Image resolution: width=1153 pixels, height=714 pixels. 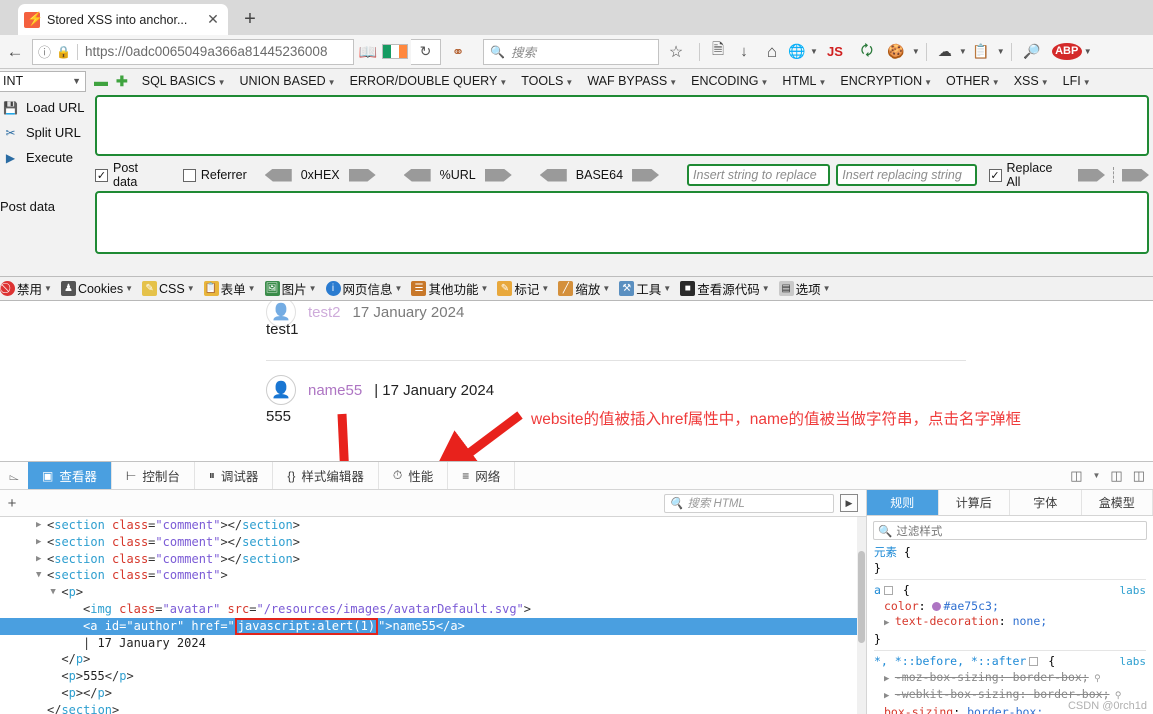 What do you see at coordinates (725, 288) in the screenshot?
I see `wdt-item-view-source: ■ 查看源代码 ▼` at bounding box center [725, 288].